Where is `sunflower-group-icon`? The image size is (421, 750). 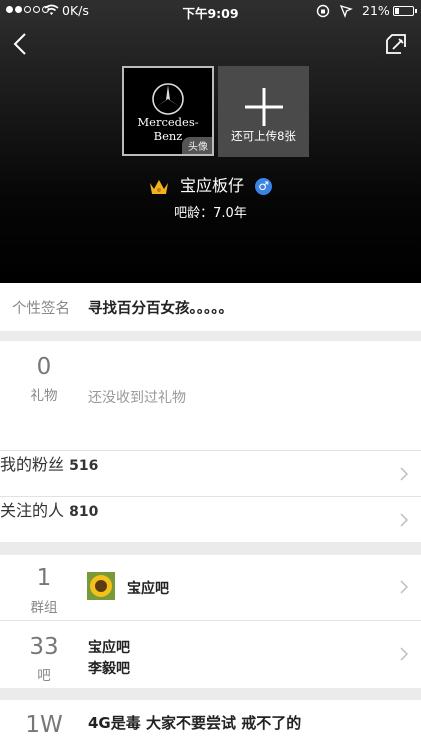
sunflower-group-icon is located at coordinates (101, 586).